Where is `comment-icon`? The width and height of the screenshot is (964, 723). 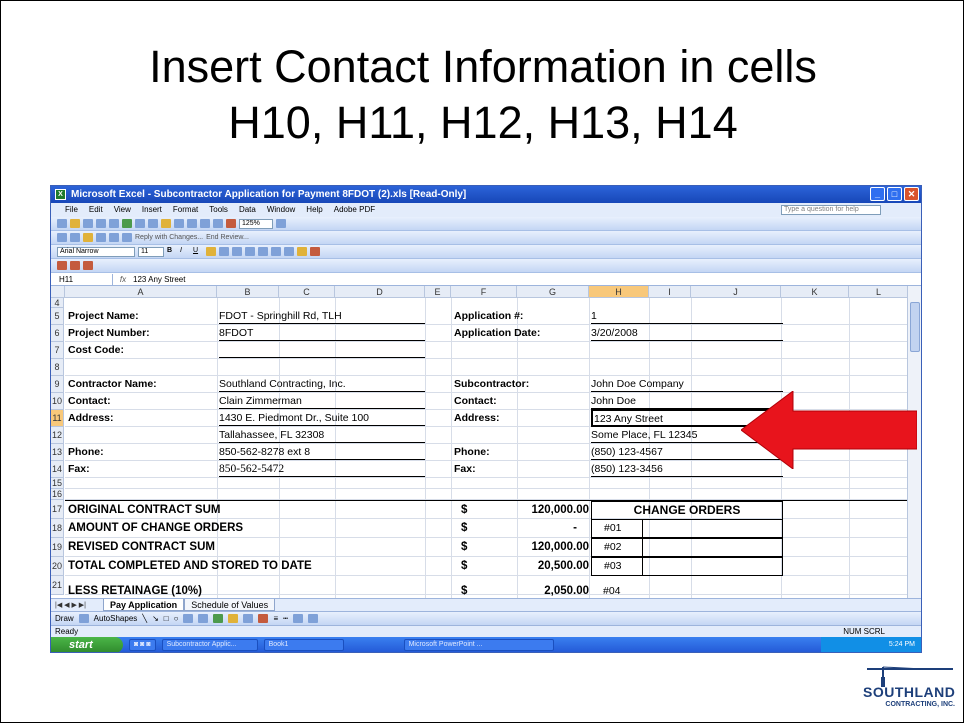
comment-icon is located at coordinates (88, 237).